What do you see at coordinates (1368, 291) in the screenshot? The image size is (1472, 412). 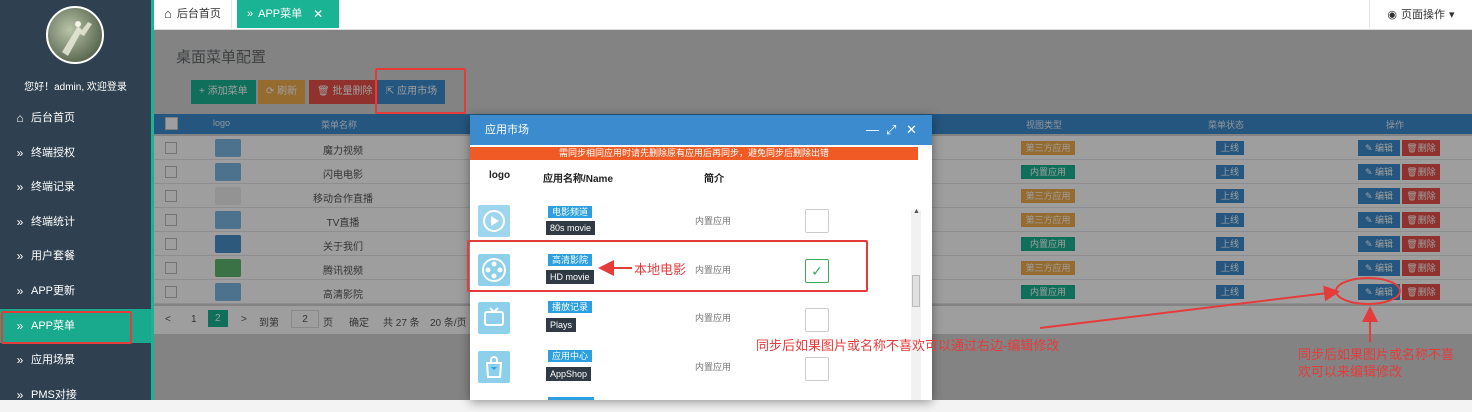 I see `highlight-ellipse-edit` at bounding box center [1368, 291].